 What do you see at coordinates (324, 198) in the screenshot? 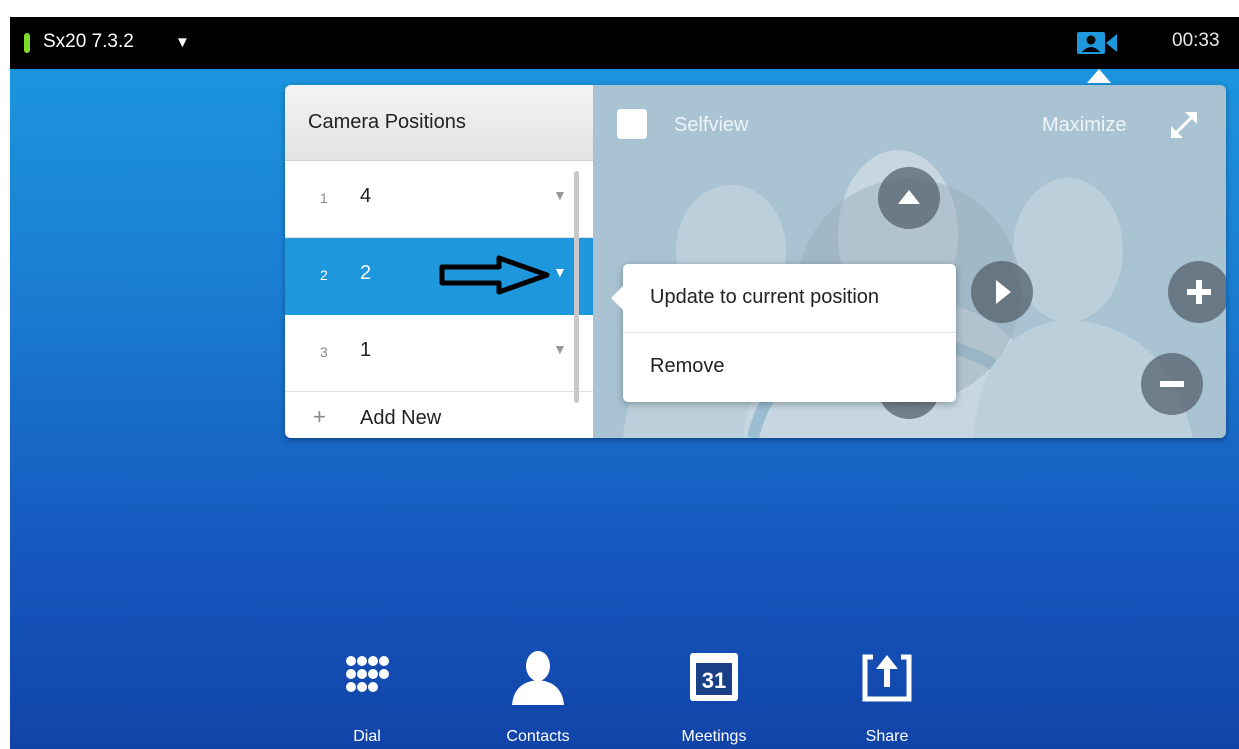
I see `position-index: 1` at bounding box center [324, 198].